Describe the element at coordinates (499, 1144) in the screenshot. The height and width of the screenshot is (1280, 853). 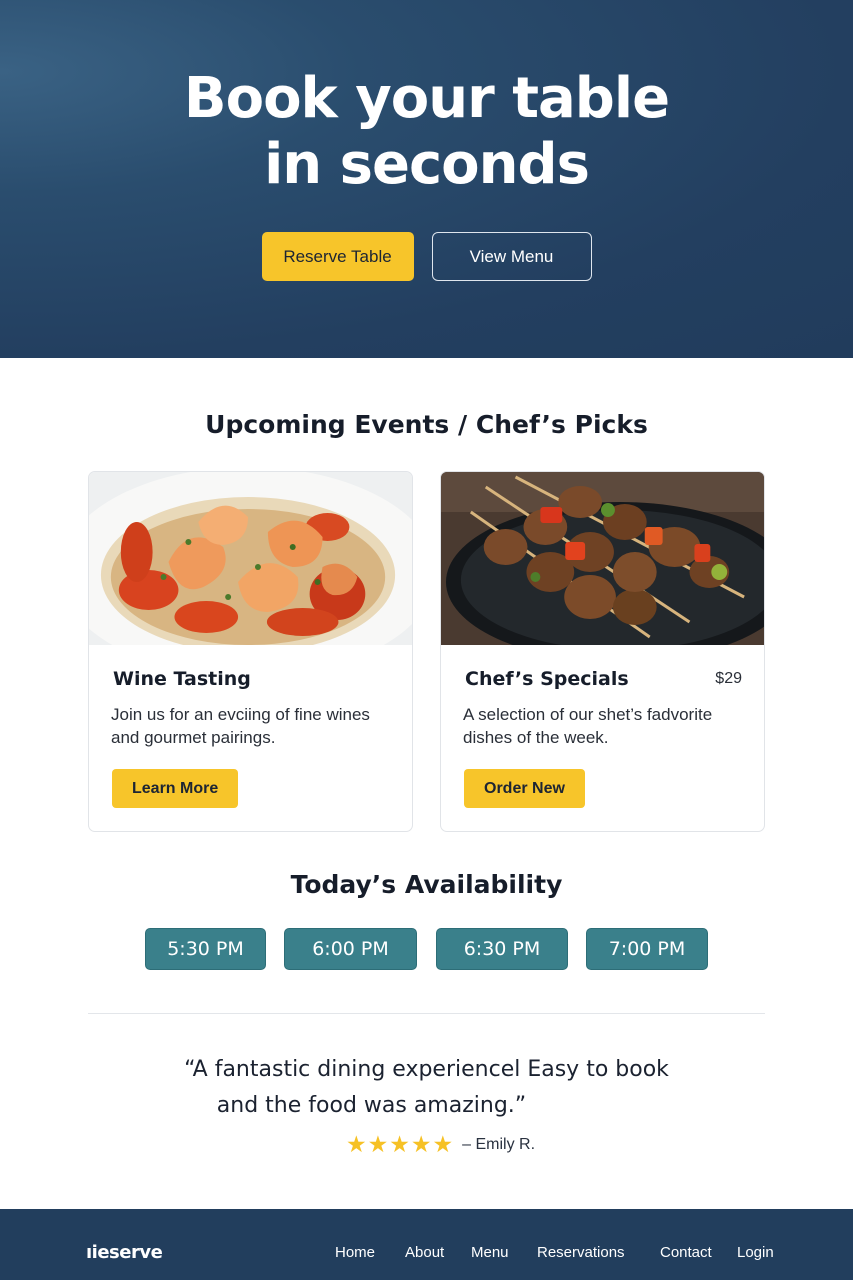
I see `testimonial-author: – Emily R.` at that location.